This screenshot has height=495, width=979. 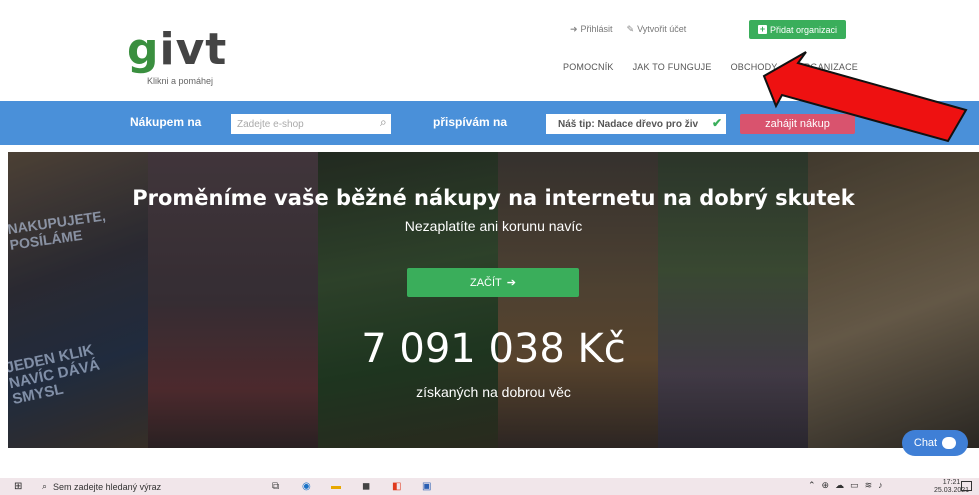 I want to click on volume-icon: ♪, so click(x=880, y=485).